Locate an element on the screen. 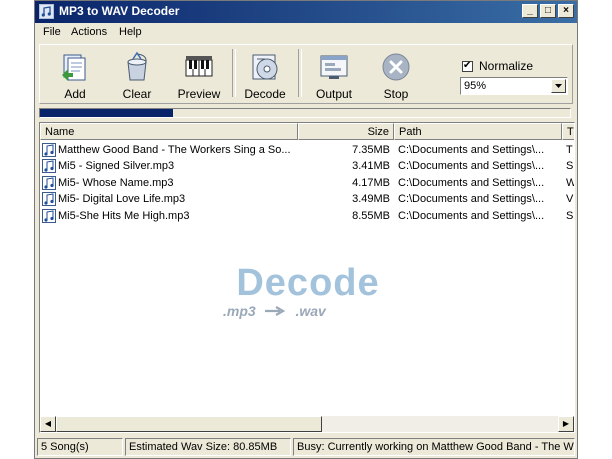  scroll-left-button: ◀ is located at coordinates (48, 424).